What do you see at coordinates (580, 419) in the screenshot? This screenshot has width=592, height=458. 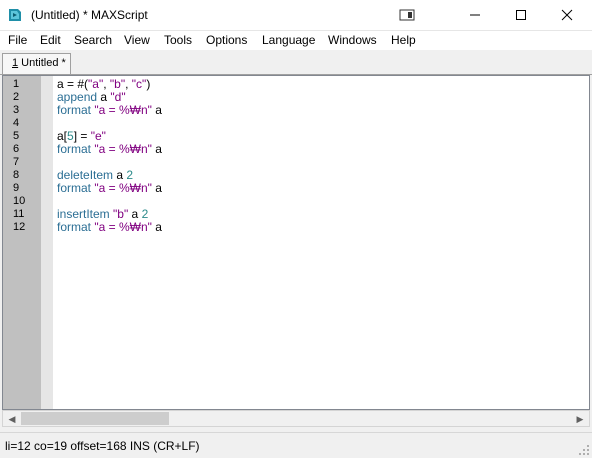 I see `scroll-right-icon: ▶` at bounding box center [580, 419].